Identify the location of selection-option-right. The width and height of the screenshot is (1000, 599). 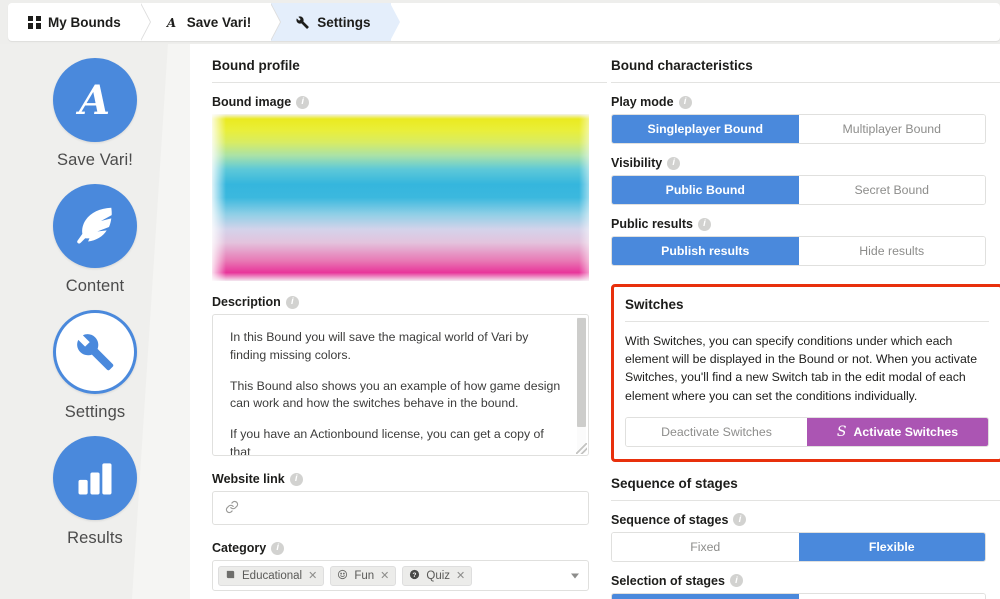
(891, 596).